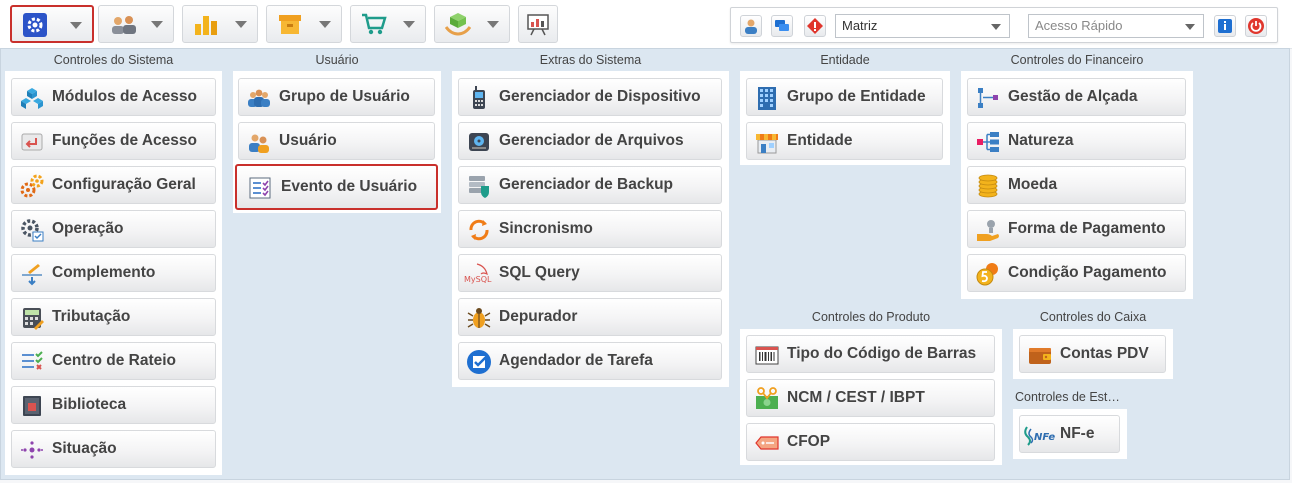 This screenshot has width=1292, height=483. What do you see at coordinates (988, 274) in the screenshot?
I see `coins-number-icon` at bounding box center [988, 274].